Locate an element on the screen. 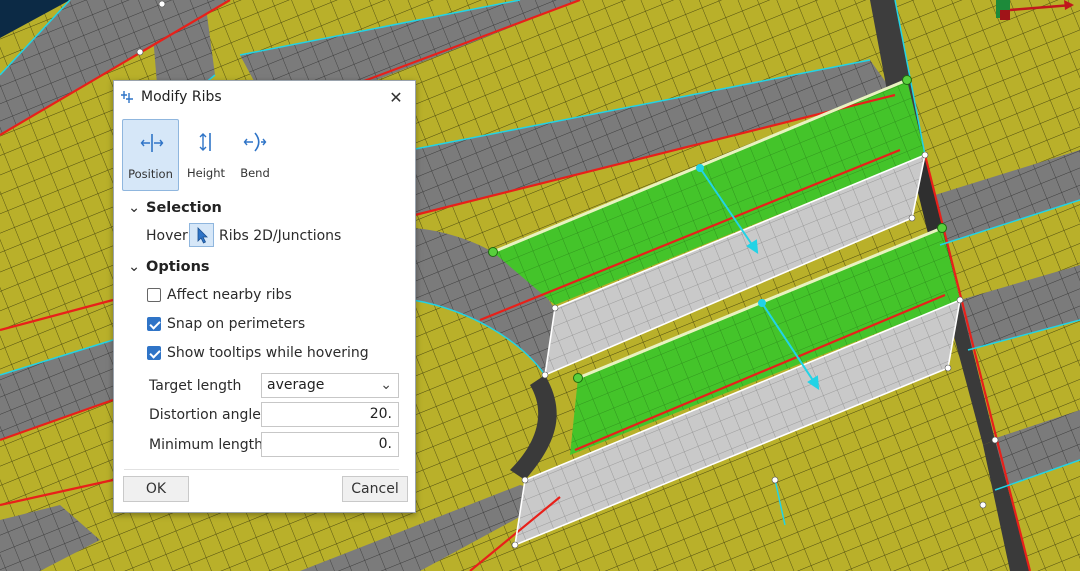 The width and height of the screenshot is (1080, 571). options-section-header: ⌄ Options is located at coordinates (169, 267).